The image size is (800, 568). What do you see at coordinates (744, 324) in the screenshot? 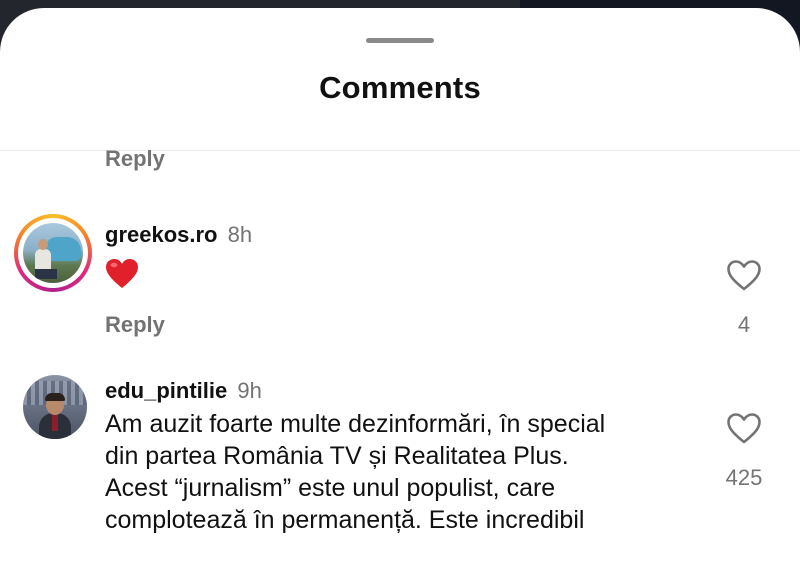
I see `like-count: 4` at bounding box center [744, 324].